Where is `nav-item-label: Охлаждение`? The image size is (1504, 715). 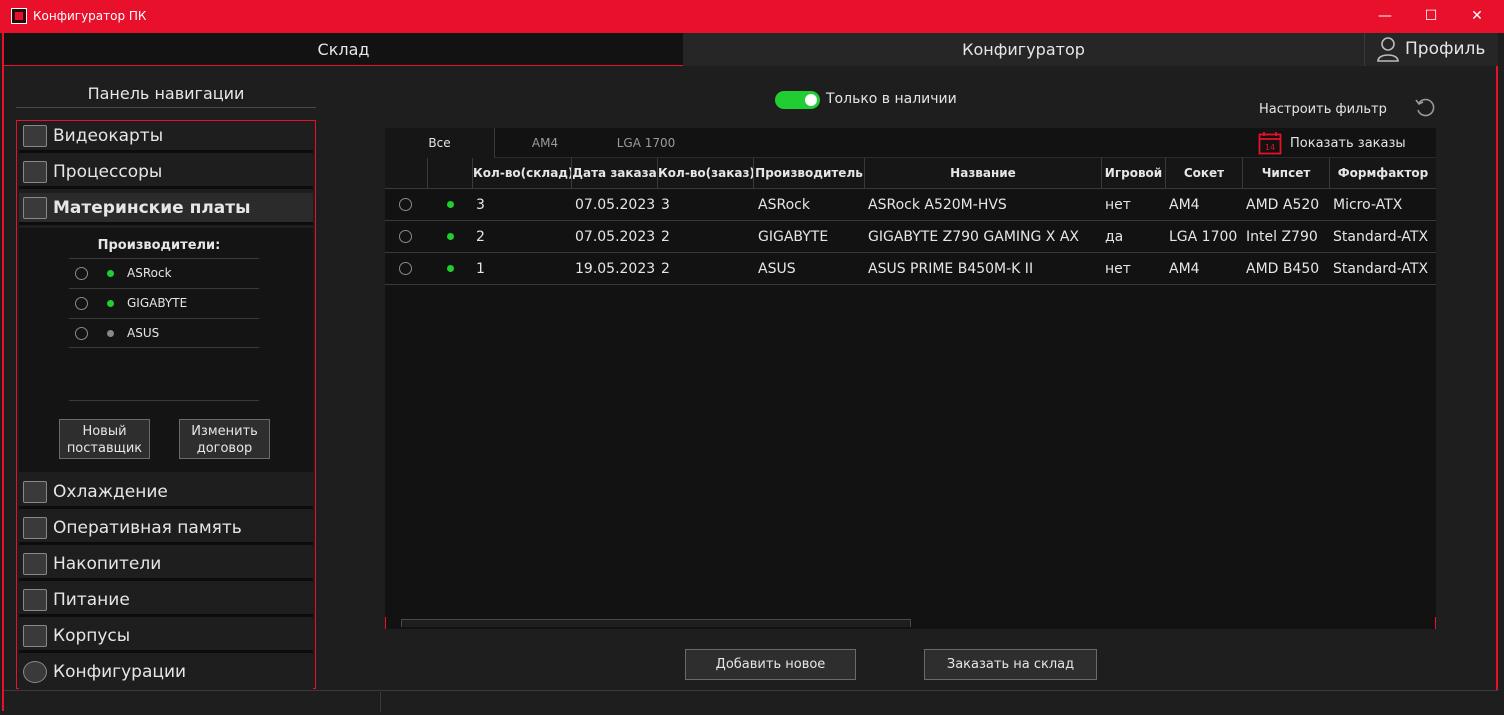
nav-item-label: Охлаждение is located at coordinates (110, 492).